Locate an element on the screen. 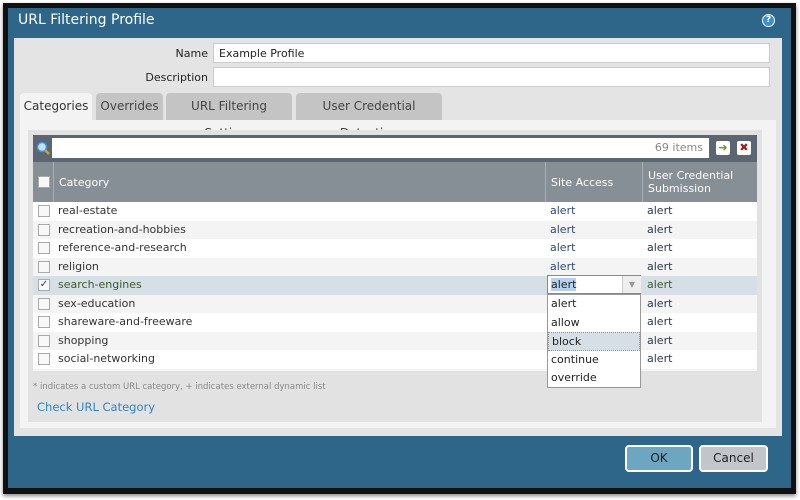 The height and width of the screenshot is (500, 800). cancel-button: Cancel is located at coordinates (733, 458).